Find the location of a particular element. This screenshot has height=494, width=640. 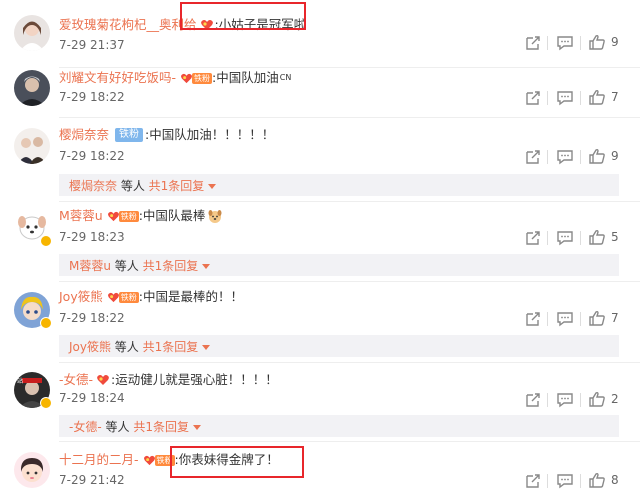

comment-text: :中国队最棒 is located at coordinates (172, 215).